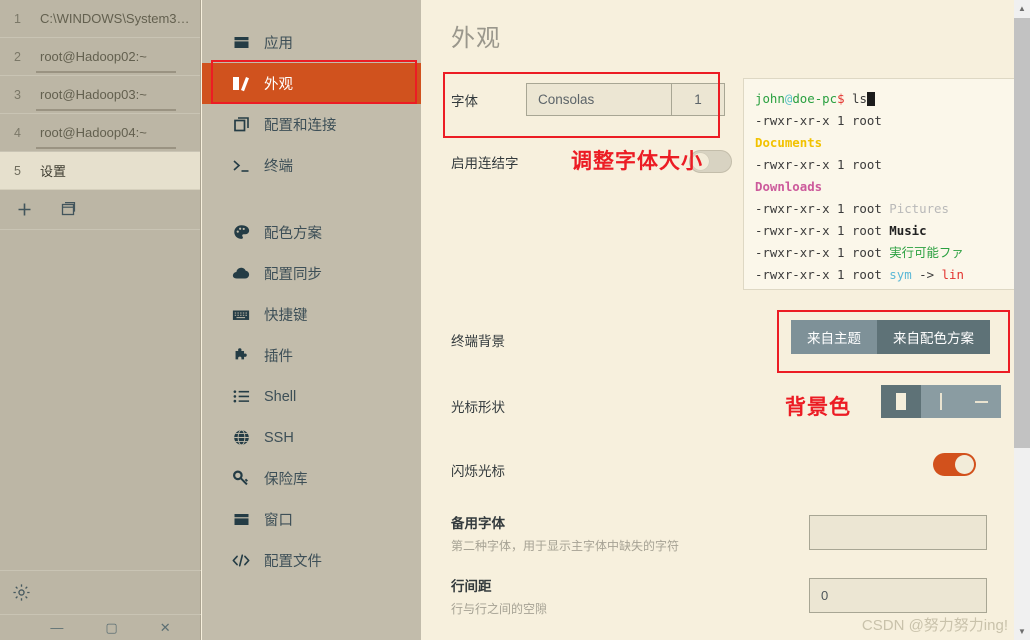  I want to click on main-scrollbar: ▲ ▼, so click(1022, 320).